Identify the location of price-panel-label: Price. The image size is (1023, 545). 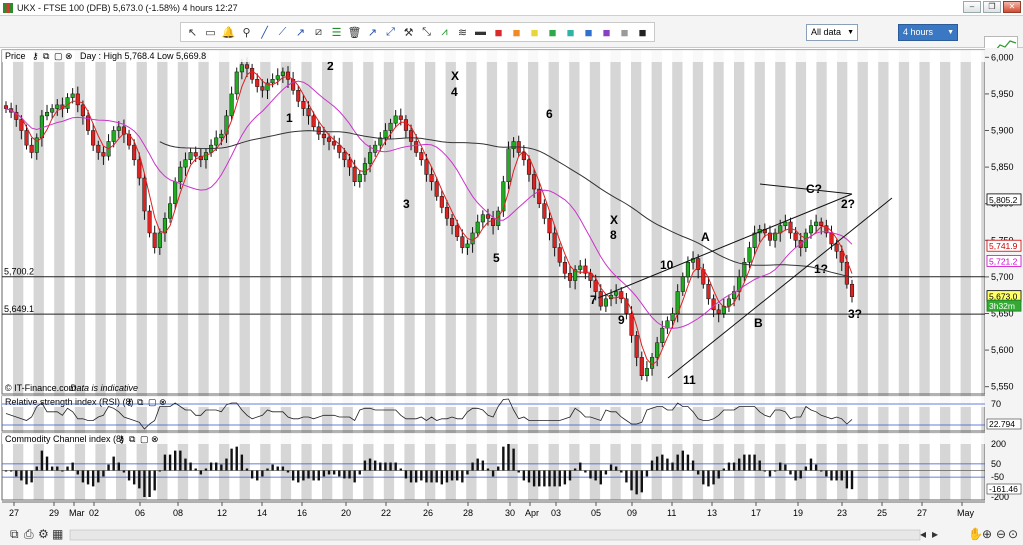
(15, 56).